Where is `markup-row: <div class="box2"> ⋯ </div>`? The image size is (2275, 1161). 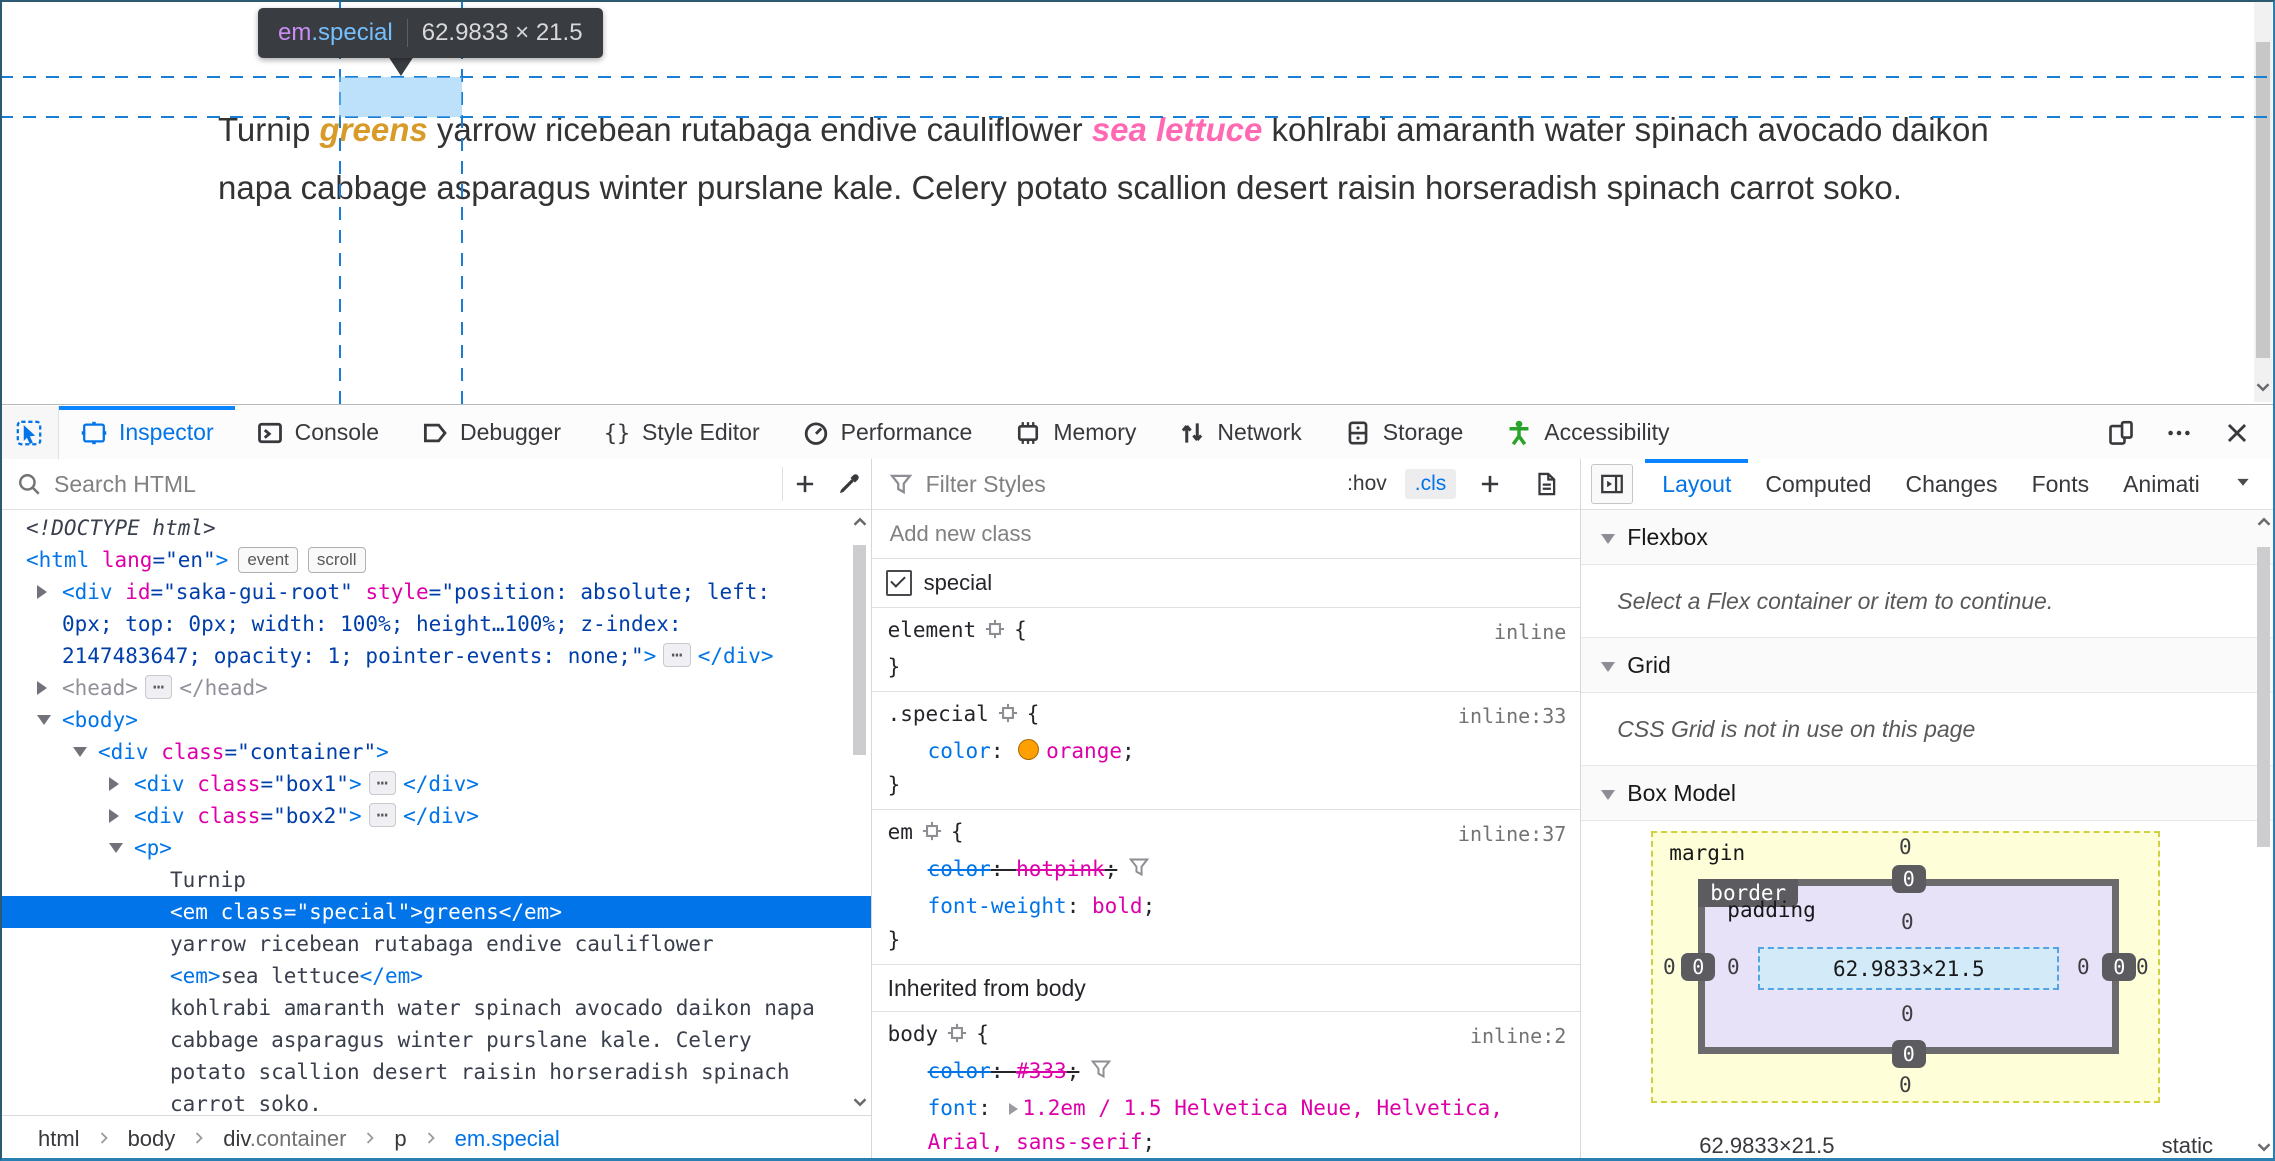
markup-row: <div class="box2"> ⋯ </div> is located at coordinates (435, 816).